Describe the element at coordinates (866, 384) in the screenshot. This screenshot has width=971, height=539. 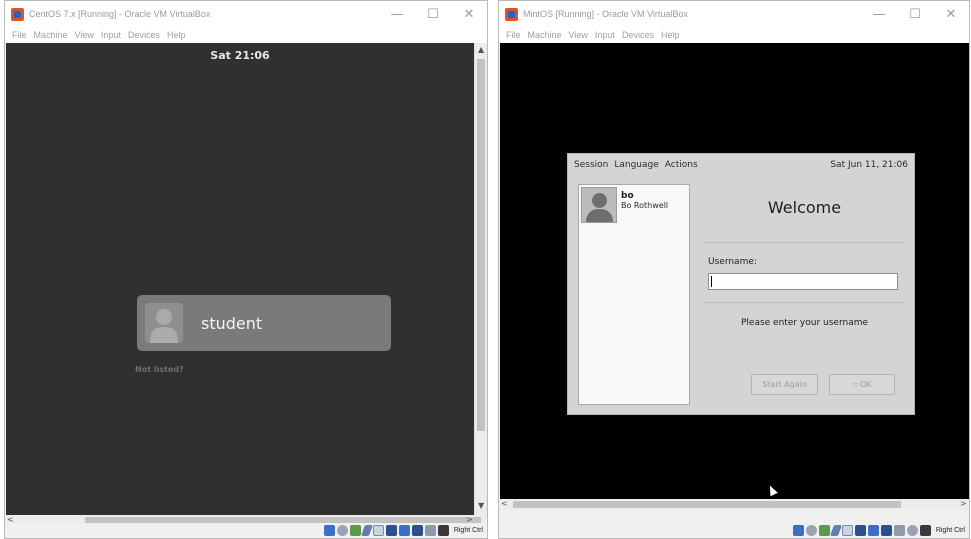
I see `ok-label: OK` at that location.